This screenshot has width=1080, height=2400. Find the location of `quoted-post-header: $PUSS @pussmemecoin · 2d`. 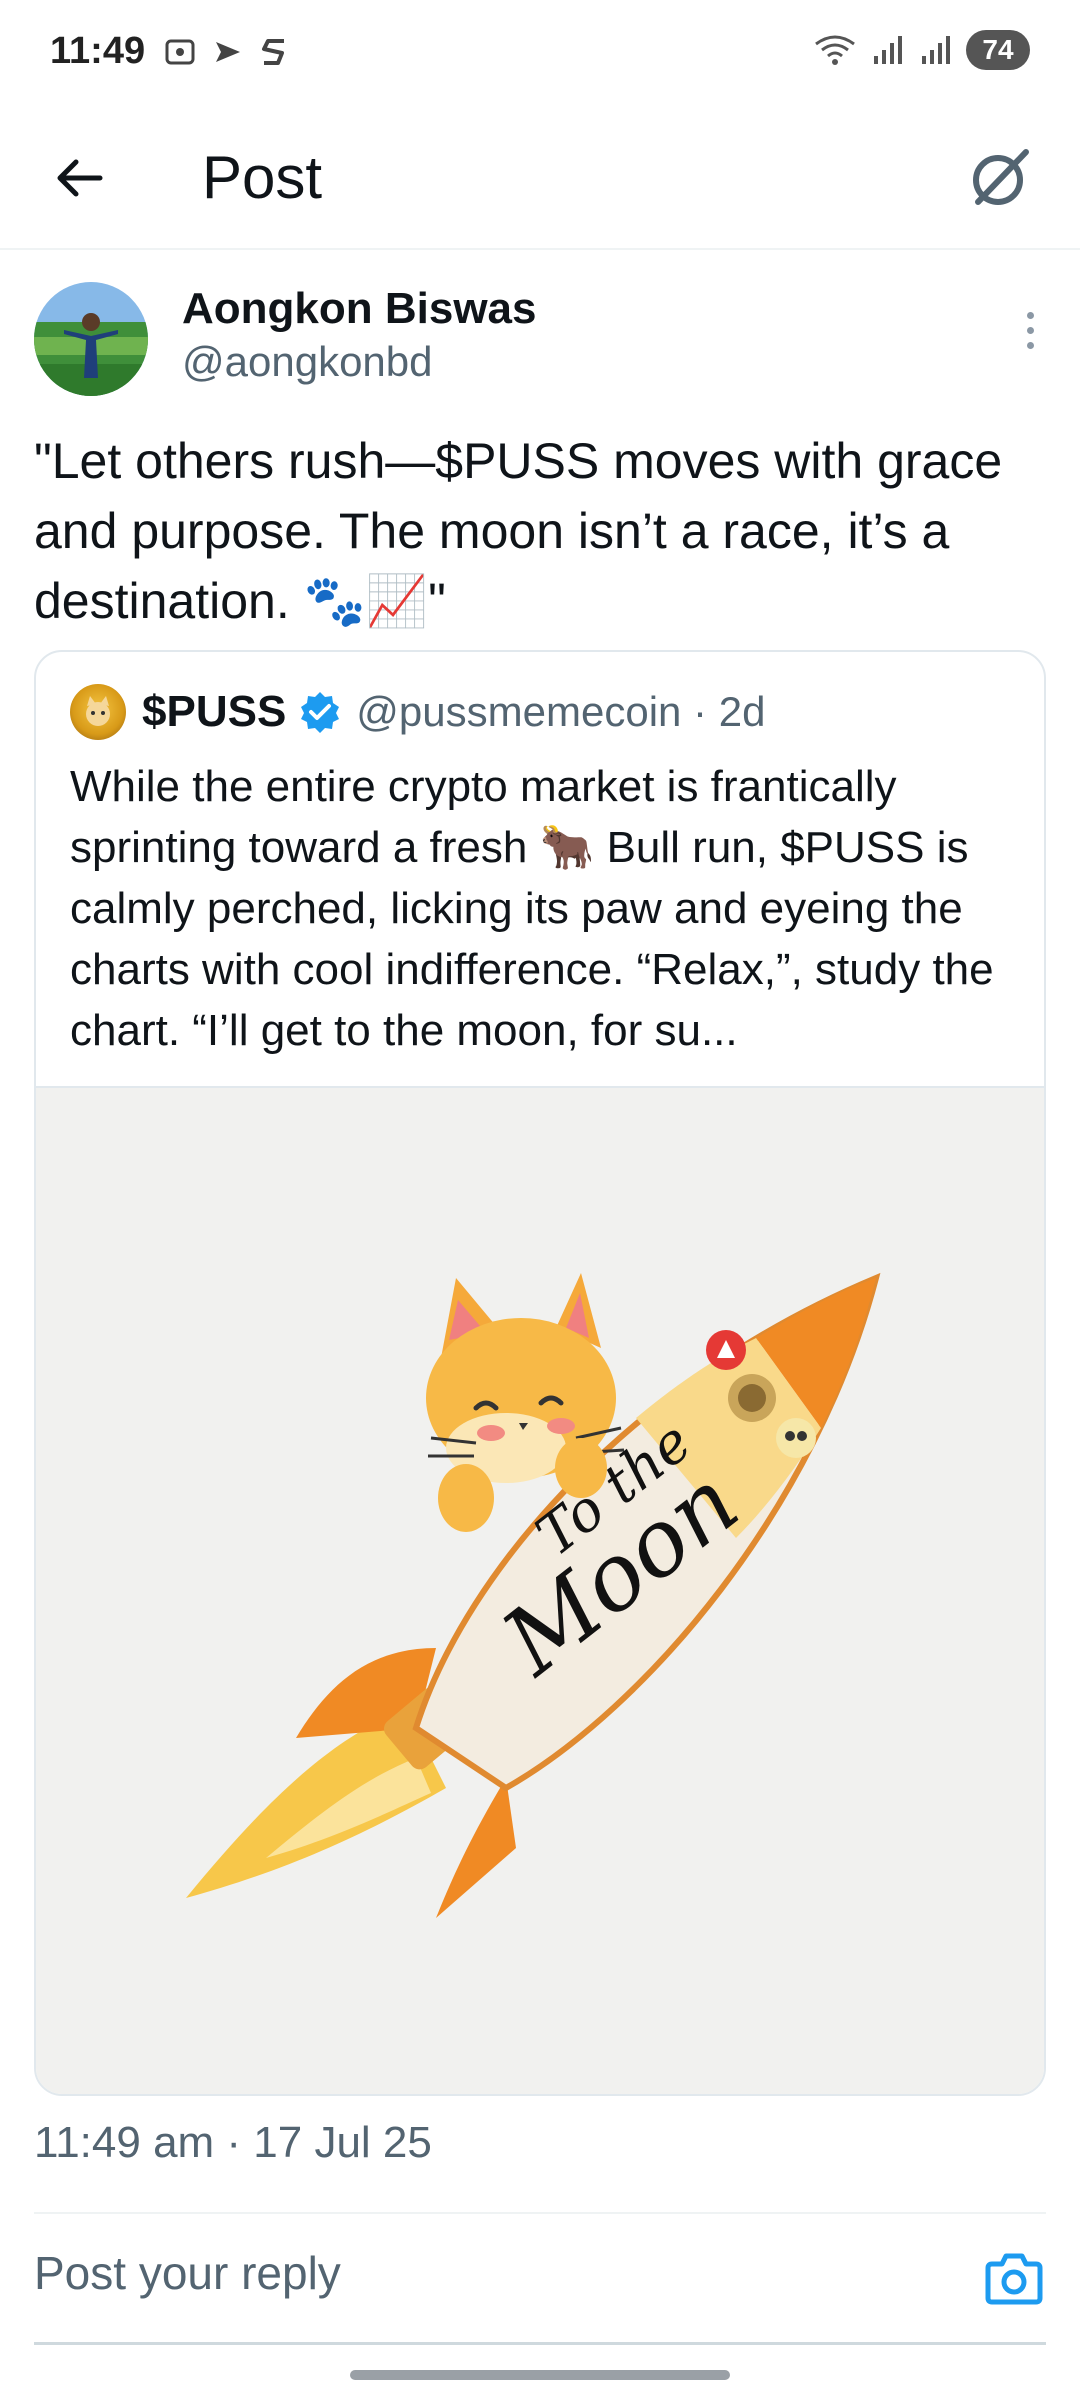

quoted-post-header: $PUSS @pussmemecoin · 2d is located at coordinates (417, 712).